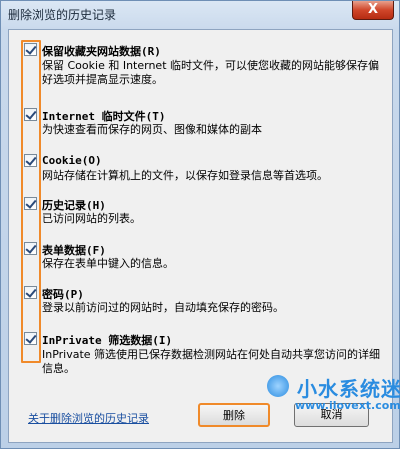  Describe the element at coordinates (30, 292) in the screenshot. I see `checkbox-passwords` at that location.